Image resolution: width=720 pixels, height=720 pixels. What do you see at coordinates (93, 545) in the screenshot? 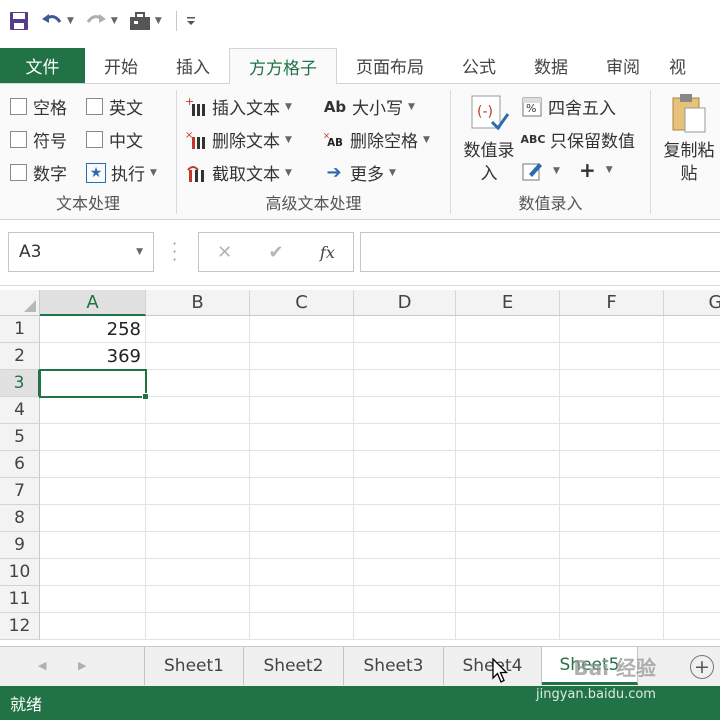
I see `cell-a9` at bounding box center [93, 545].